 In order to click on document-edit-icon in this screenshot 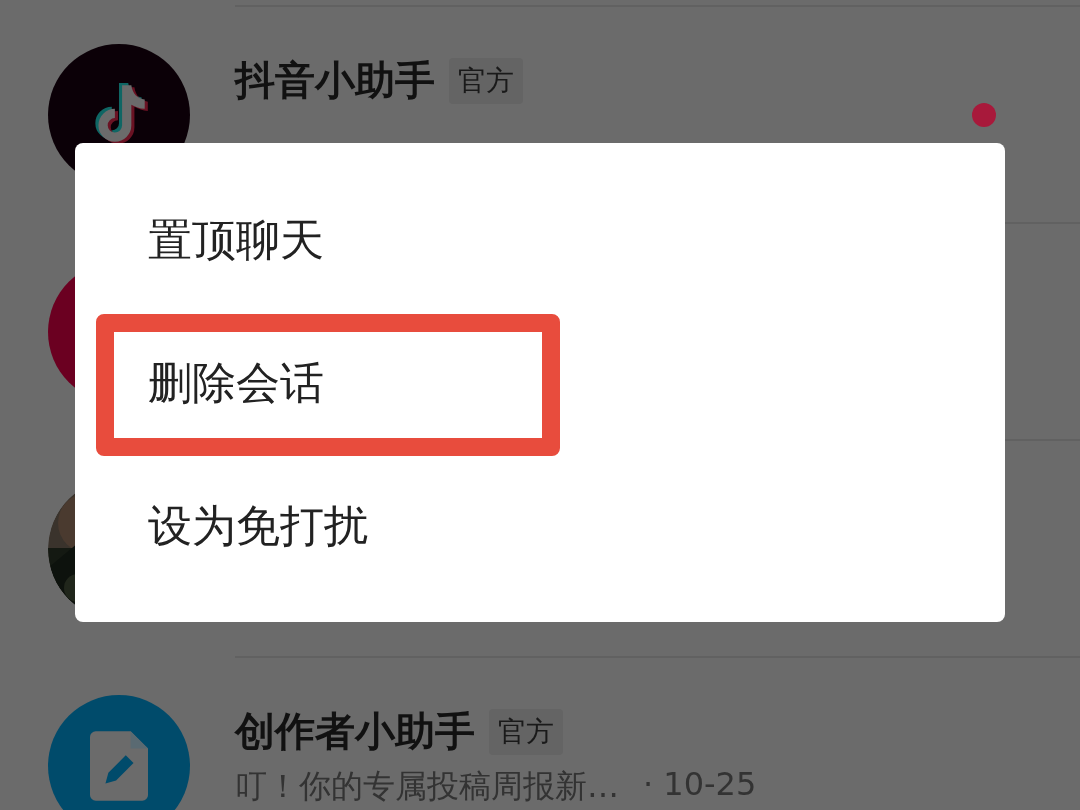, I will do `click(119, 766)`.